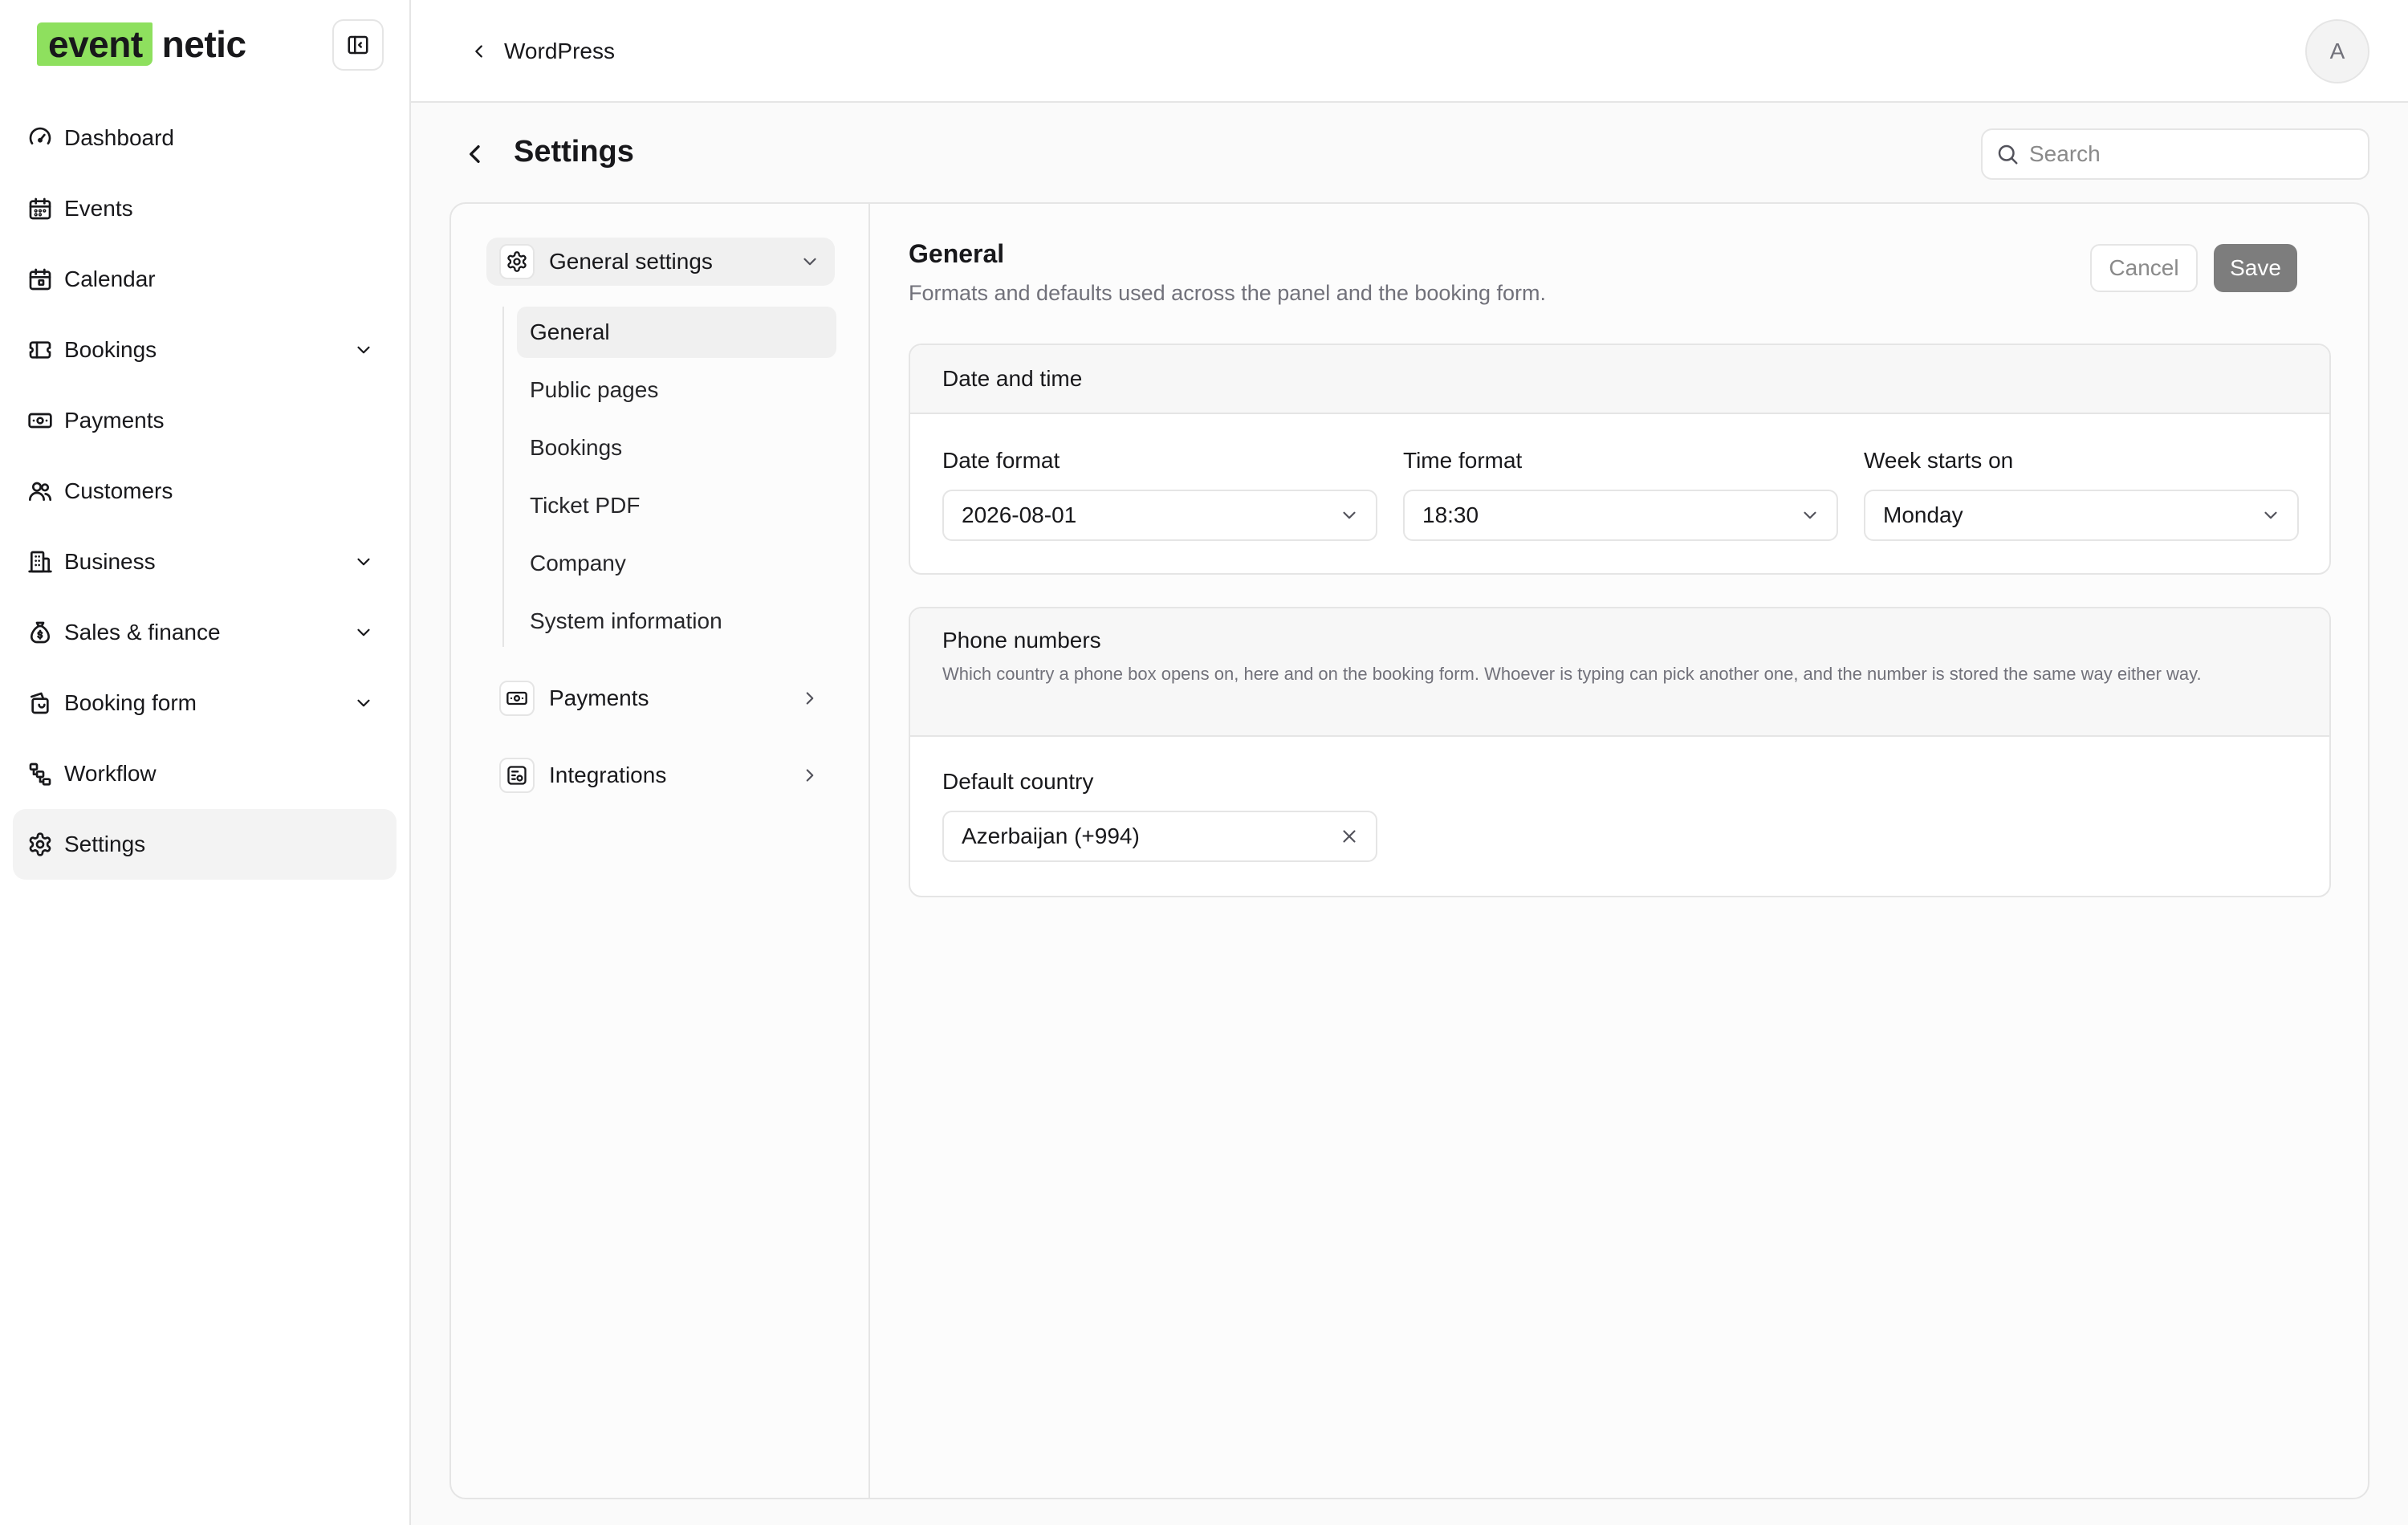 The width and height of the screenshot is (2408, 1525). What do you see at coordinates (205, 703) in the screenshot?
I see `sidebar-item-booking-form: Booking form` at bounding box center [205, 703].